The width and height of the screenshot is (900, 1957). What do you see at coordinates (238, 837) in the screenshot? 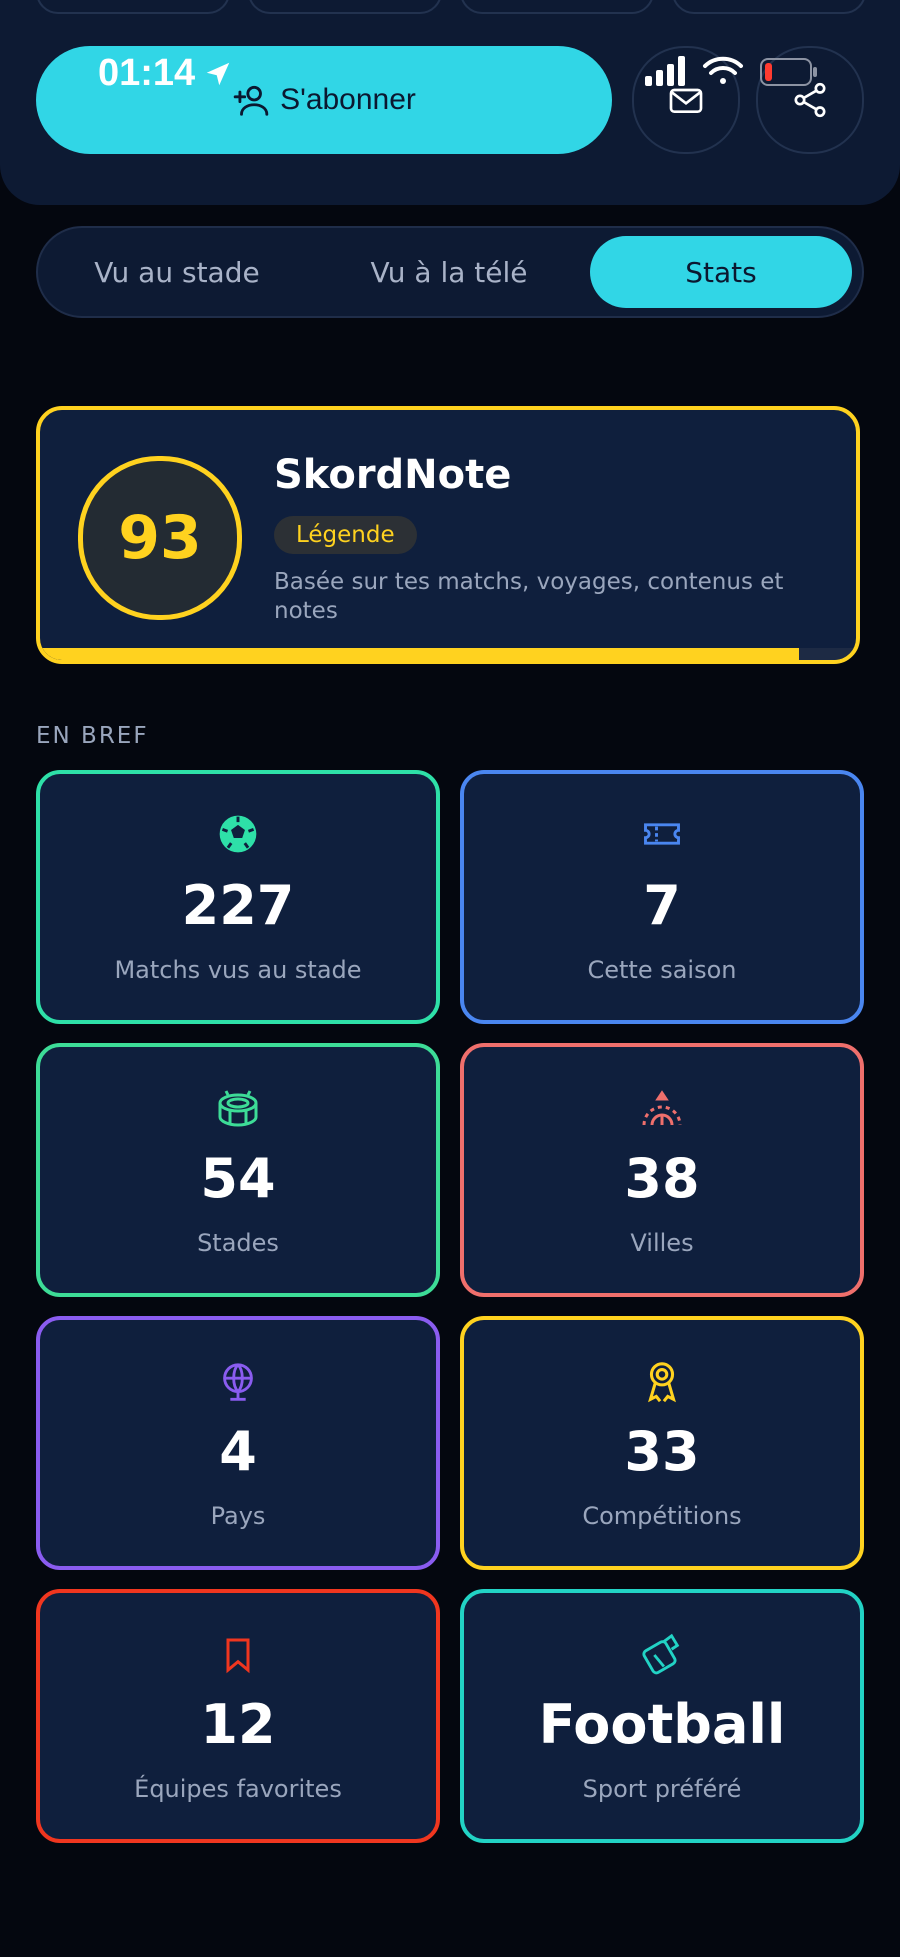
I see `soccer-ball-icon` at bounding box center [238, 837].